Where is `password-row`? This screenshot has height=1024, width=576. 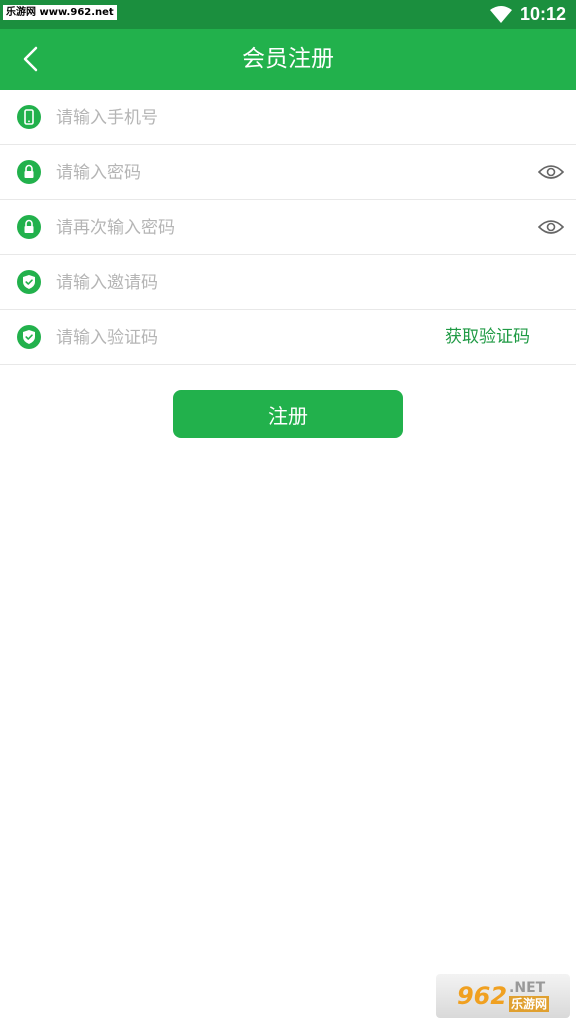 password-row is located at coordinates (288, 172).